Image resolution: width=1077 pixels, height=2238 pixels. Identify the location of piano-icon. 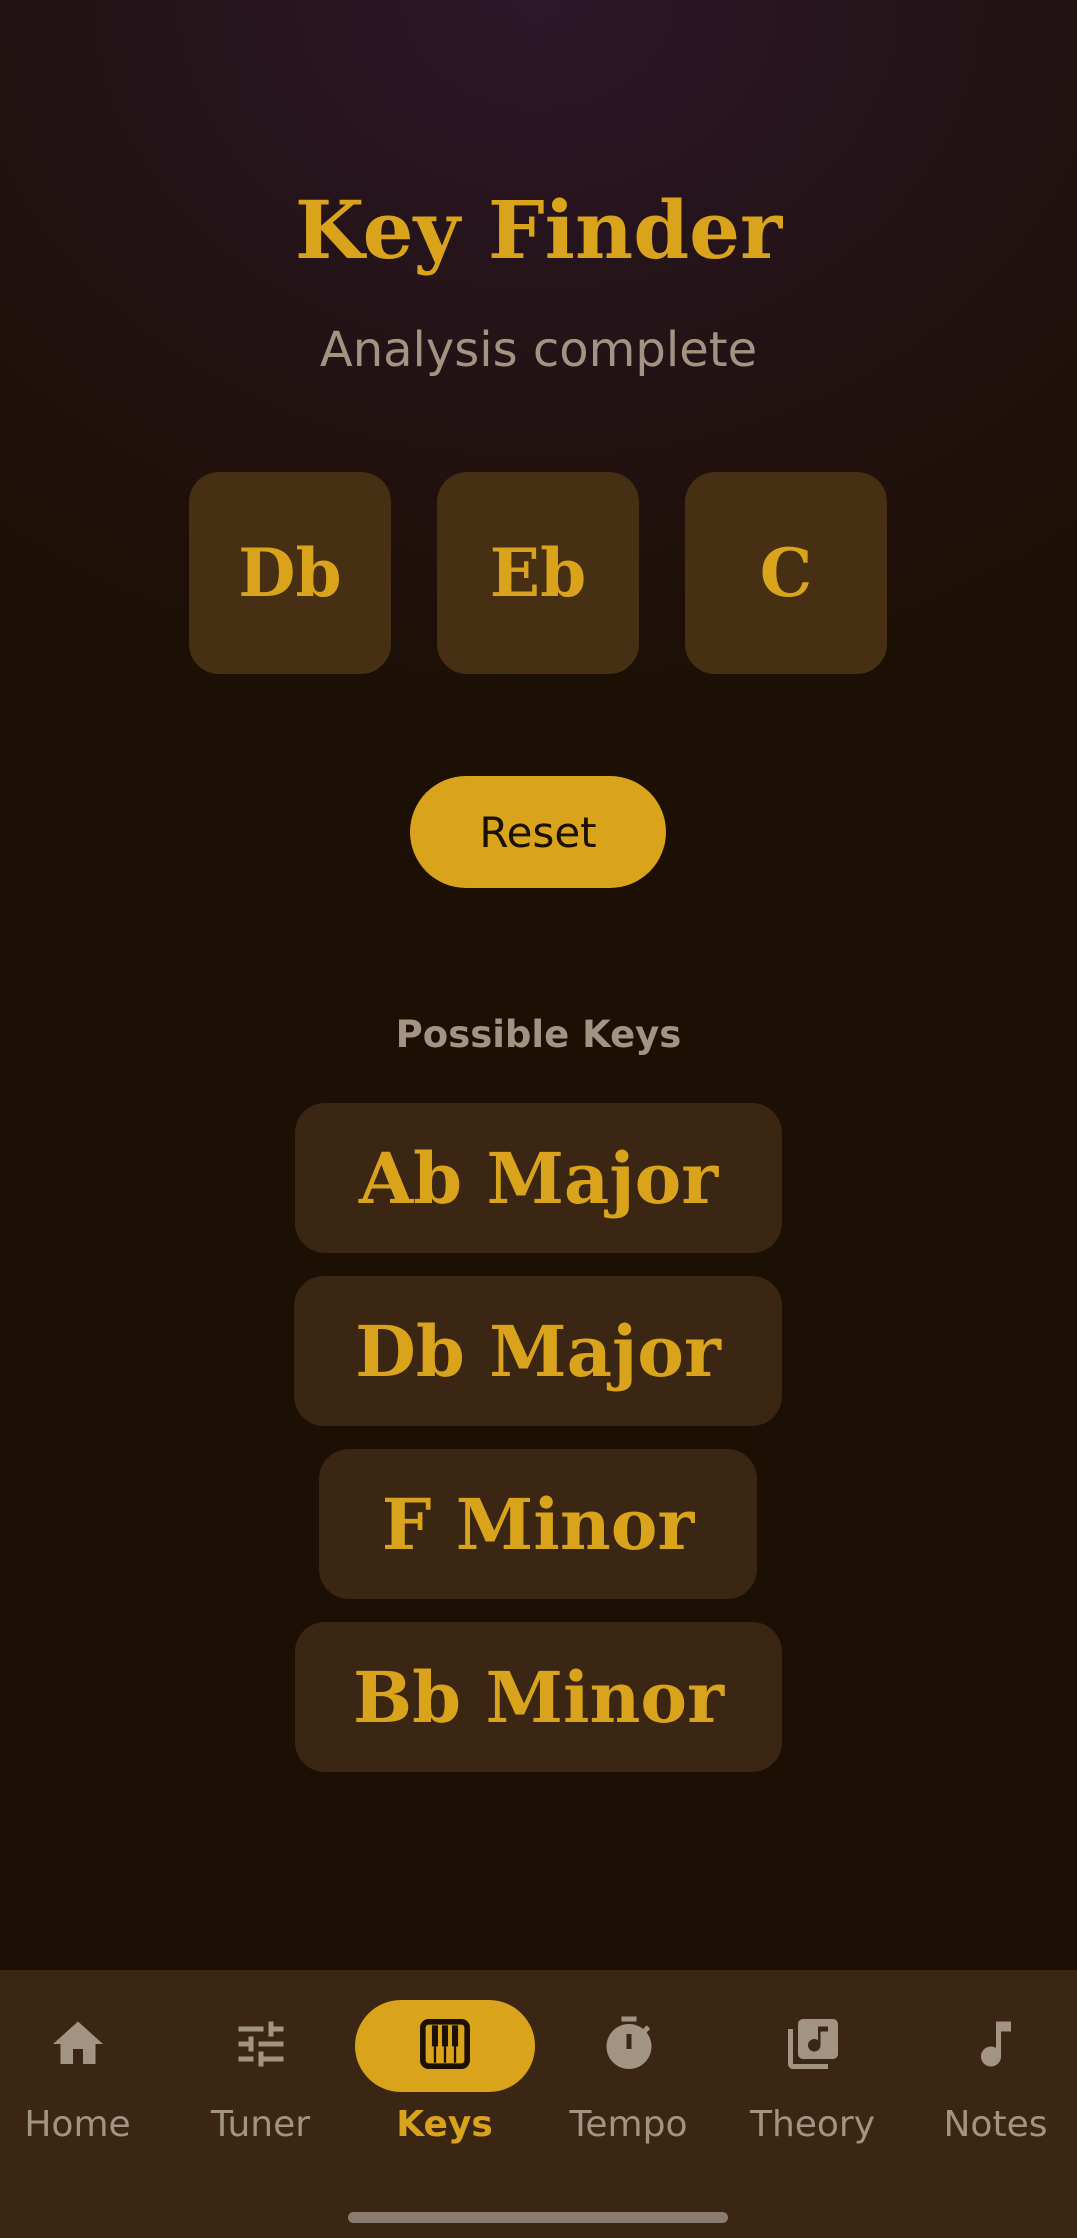
(445, 2046).